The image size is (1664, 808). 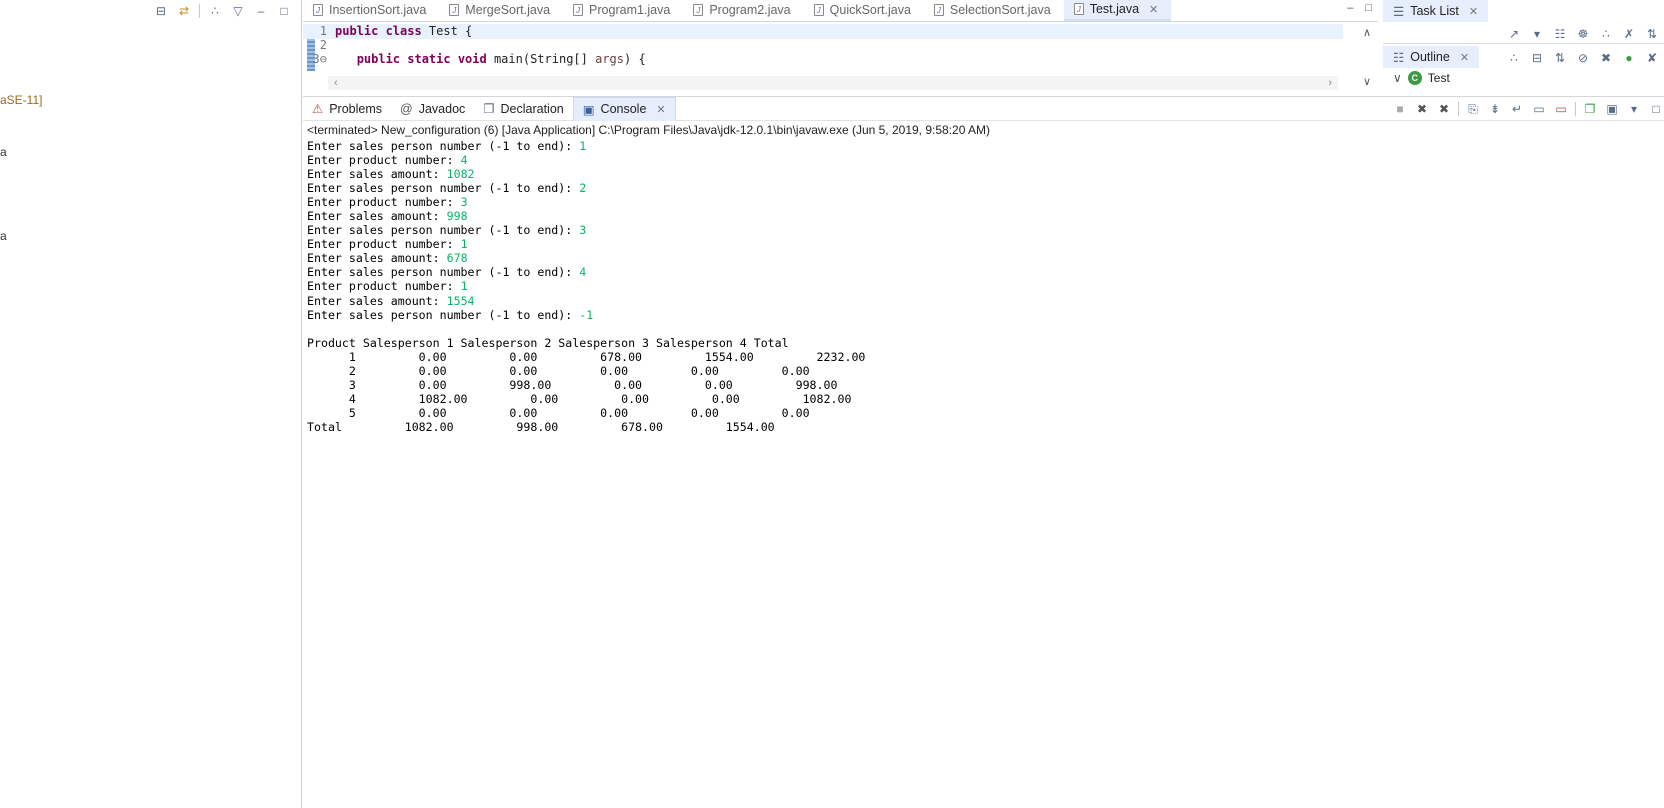 I want to click on vertical-scrollbar: ∧ ∨, so click(x=1367, y=57).